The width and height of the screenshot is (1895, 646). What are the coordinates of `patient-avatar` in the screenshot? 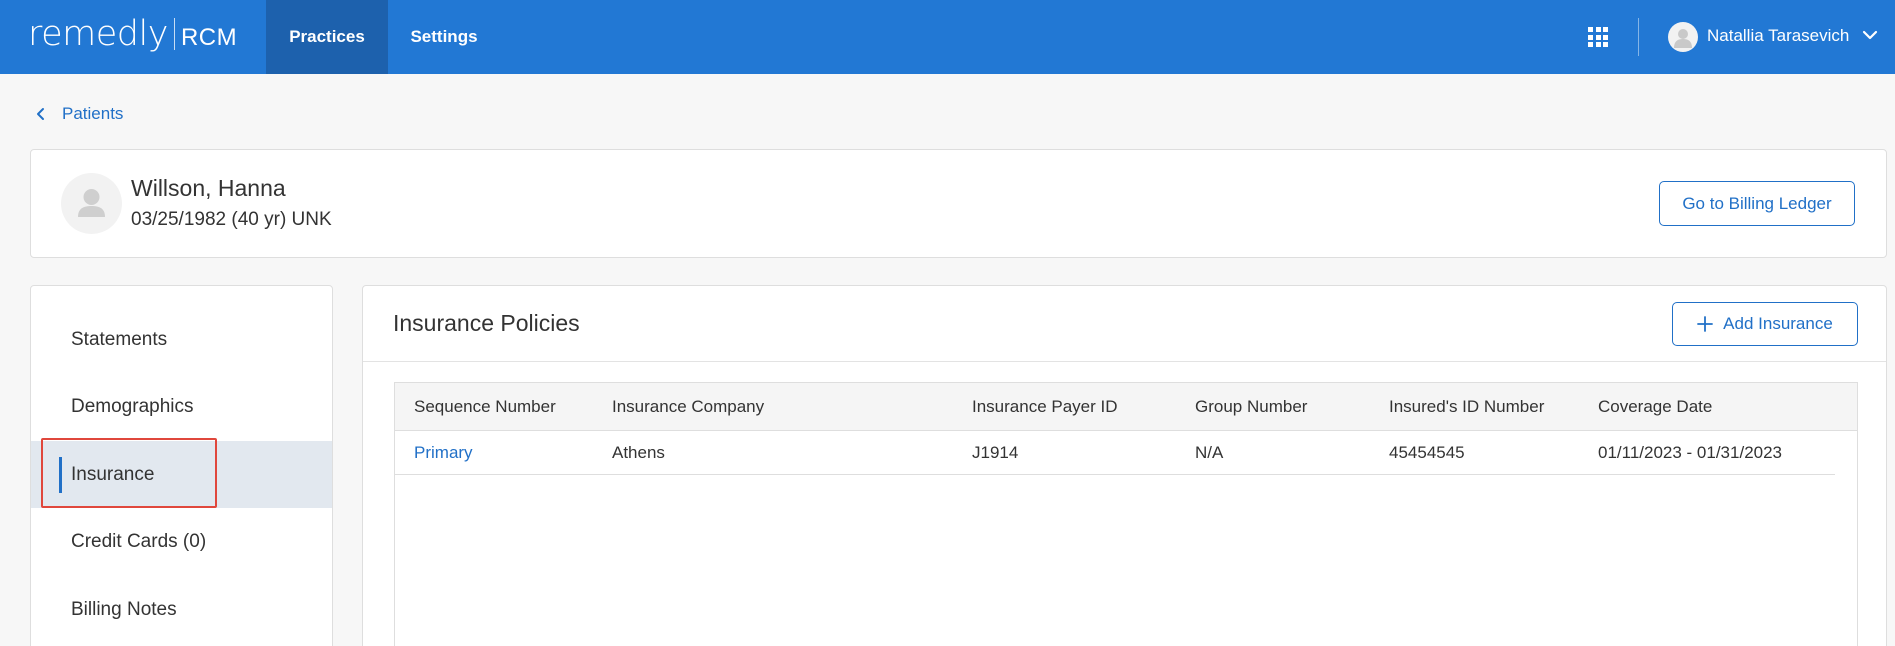 It's located at (91, 203).